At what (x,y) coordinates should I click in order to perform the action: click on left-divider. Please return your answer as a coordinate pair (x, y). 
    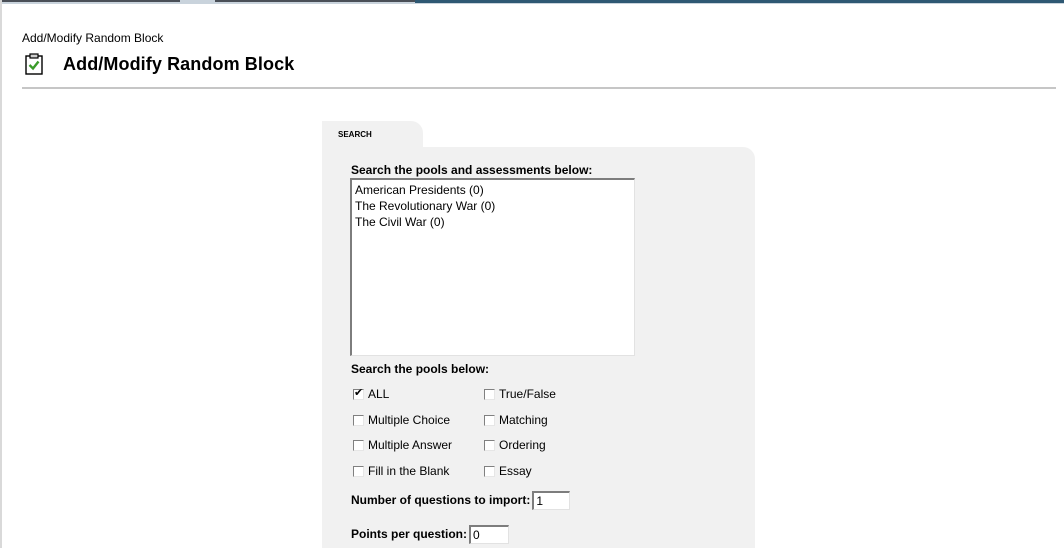
    Looking at the image, I should click on (1, 274).